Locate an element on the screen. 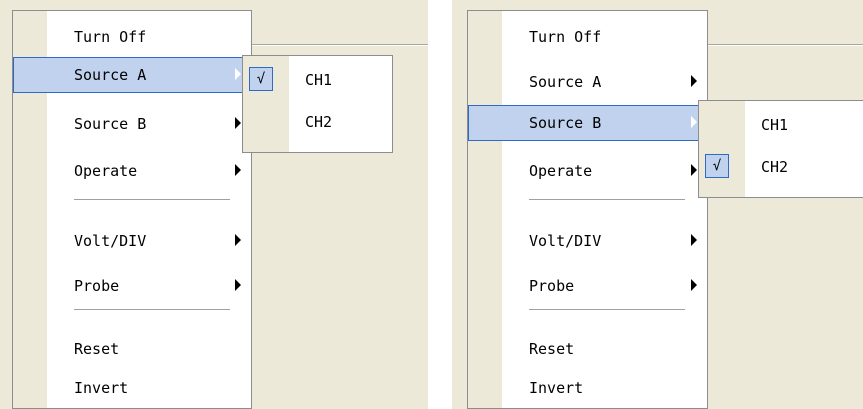 The height and width of the screenshot is (409, 863). submenu-item-ch2: √ CH2 is located at coordinates (781, 167).